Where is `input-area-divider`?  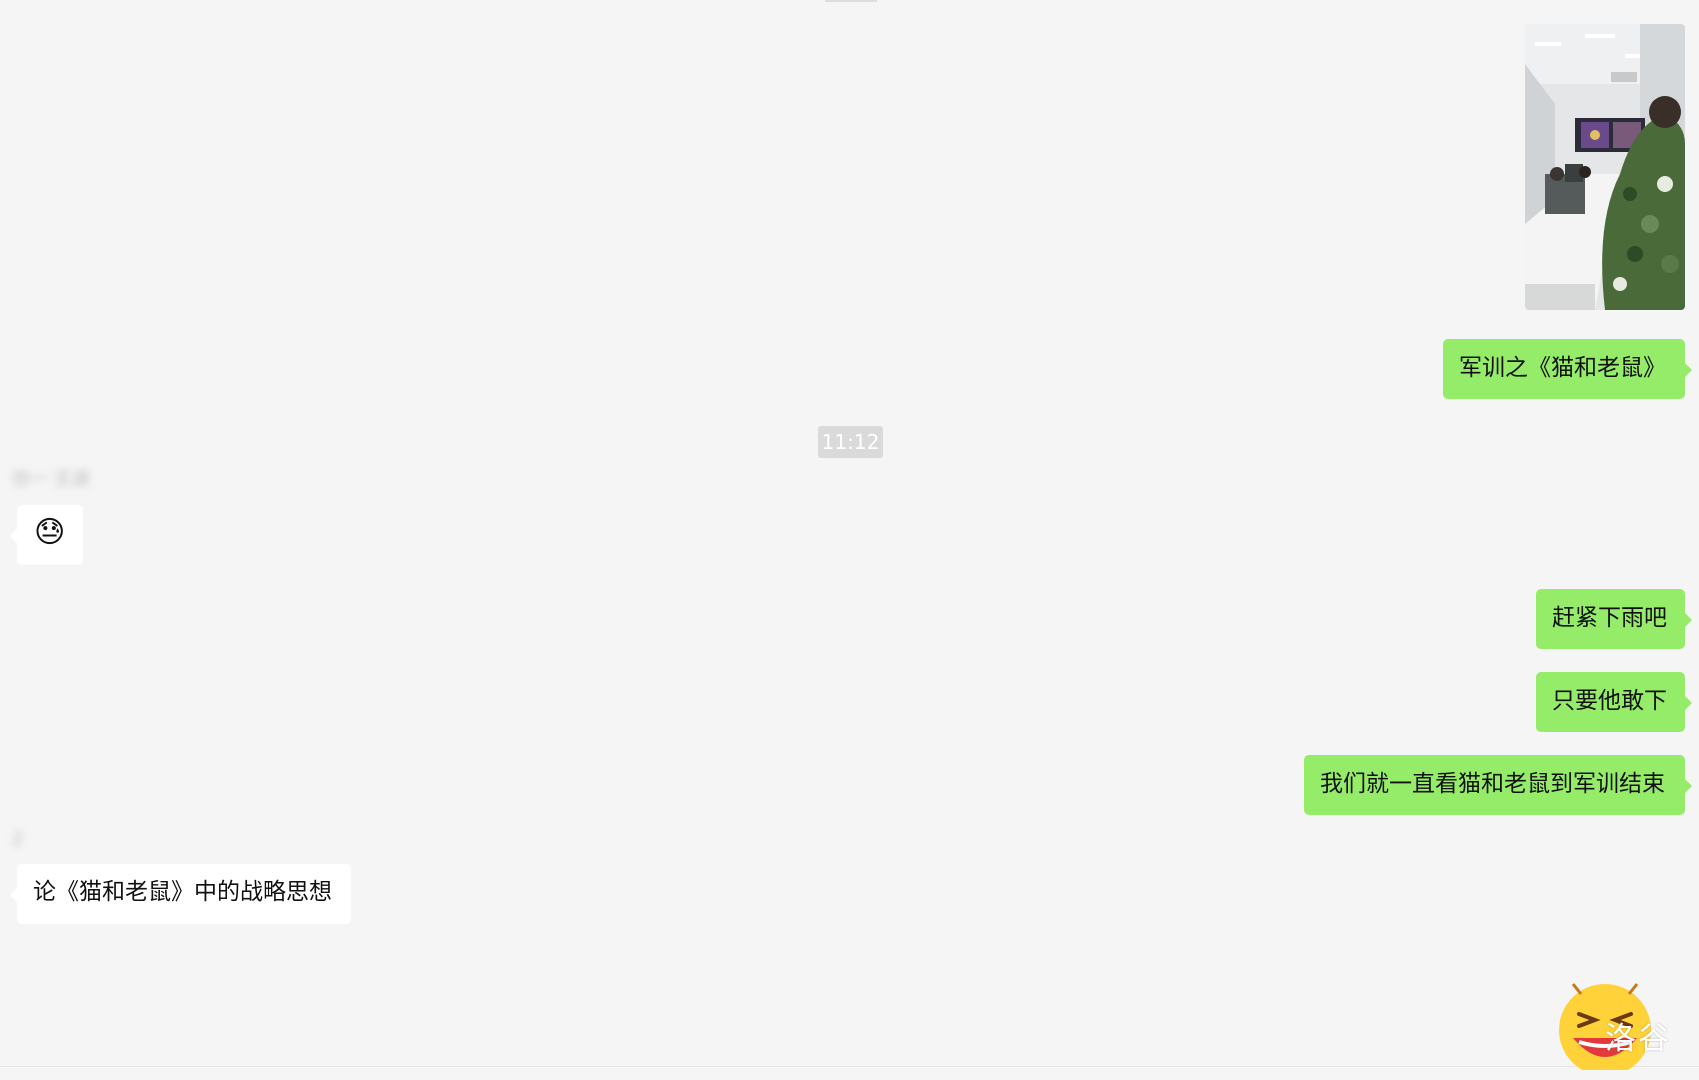 input-area-divider is located at coordinates (849, 1066).